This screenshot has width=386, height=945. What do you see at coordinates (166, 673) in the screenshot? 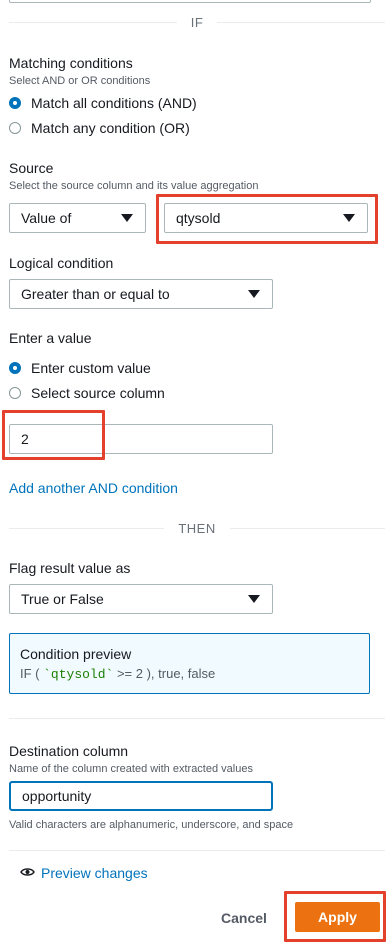
I see `condition-preview-suffix: >= 2 ), true, false` at bounding box center [166, 673].